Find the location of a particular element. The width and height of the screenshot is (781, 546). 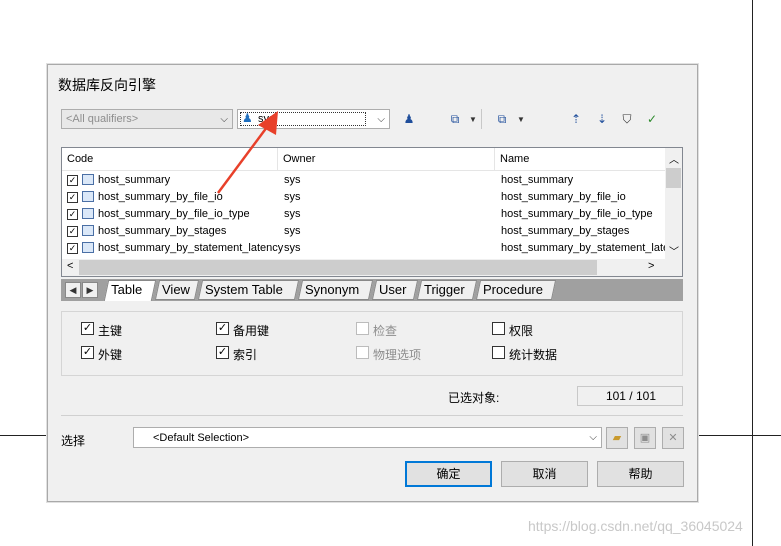

horizontal-scrollbar: < > is located at coordinates (372, 267).